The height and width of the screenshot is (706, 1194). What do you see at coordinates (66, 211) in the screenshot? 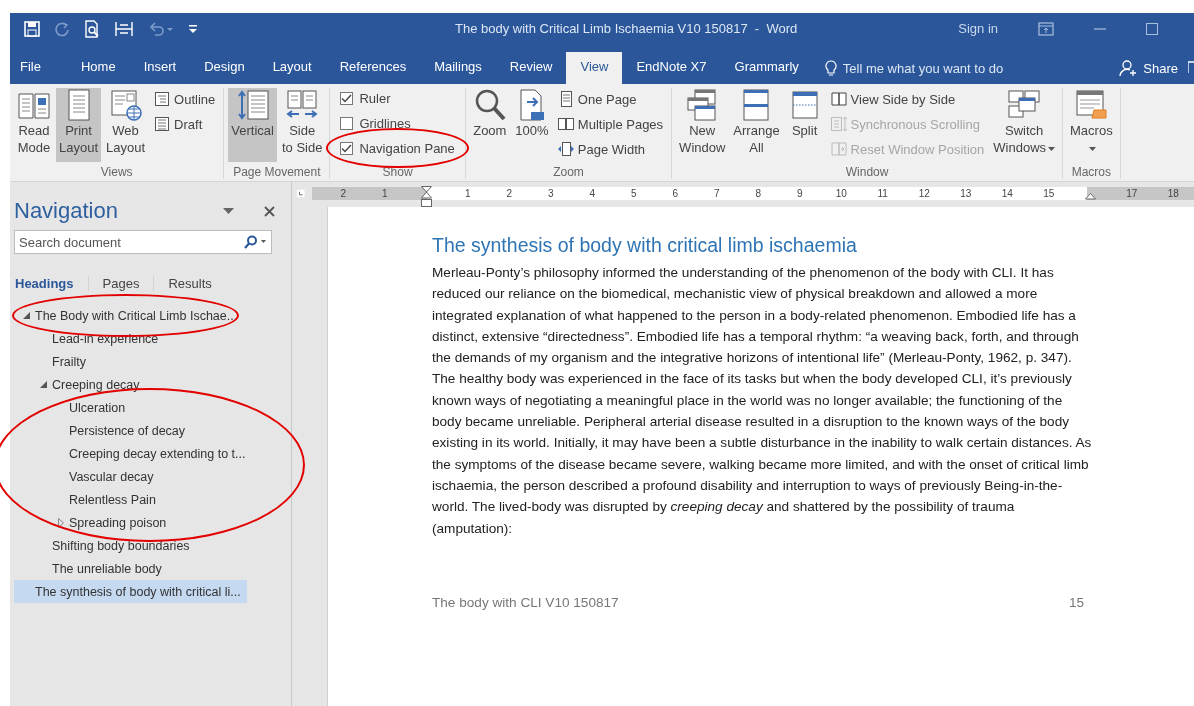
I see `pane-title: Navigation` at bounding box center [66, 211].